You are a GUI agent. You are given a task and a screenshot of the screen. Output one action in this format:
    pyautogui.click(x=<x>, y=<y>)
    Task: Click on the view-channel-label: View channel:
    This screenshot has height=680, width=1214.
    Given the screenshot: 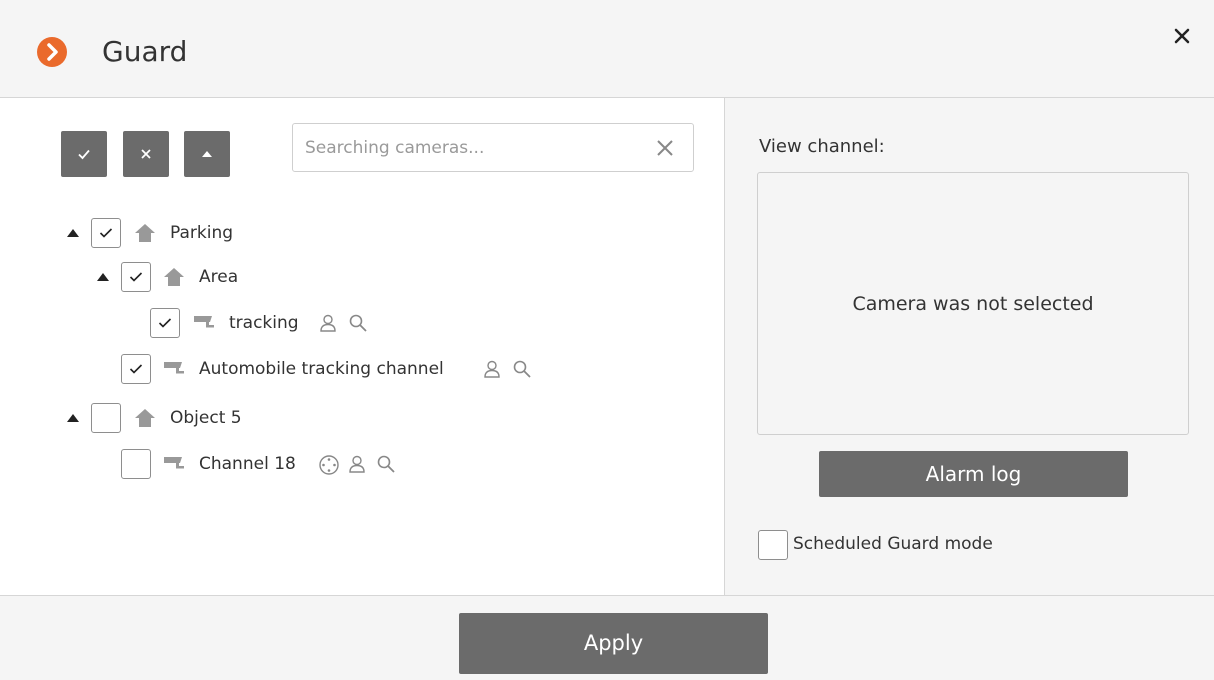 What is the action you would take?
    pyautogui.click(x=822, y=146)
    